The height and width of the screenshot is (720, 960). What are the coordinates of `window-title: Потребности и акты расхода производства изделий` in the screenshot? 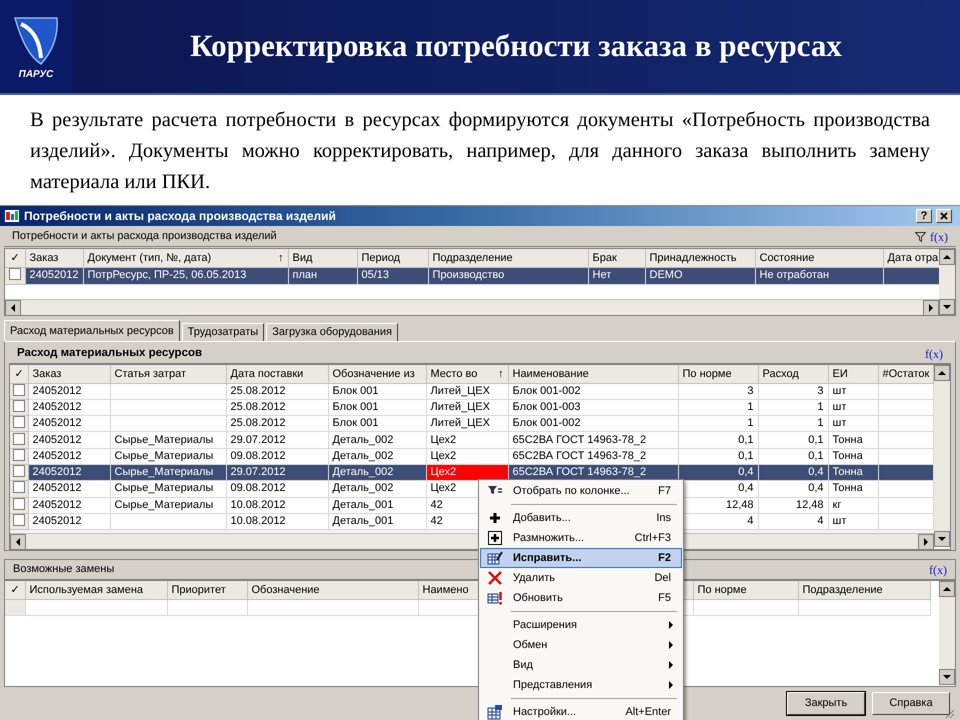 It's located at (180, 216).